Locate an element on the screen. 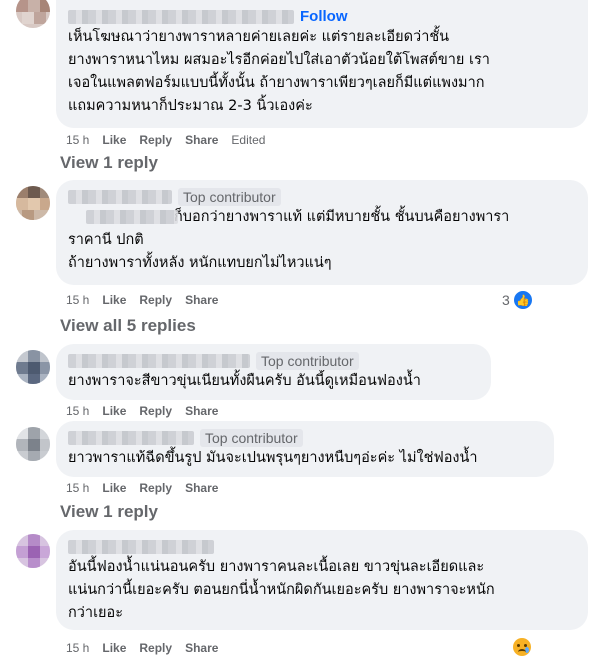 The width and height of the screenshot is (600, 659). reaction-summary: 3 👍 is located at coordinates (518, 300).